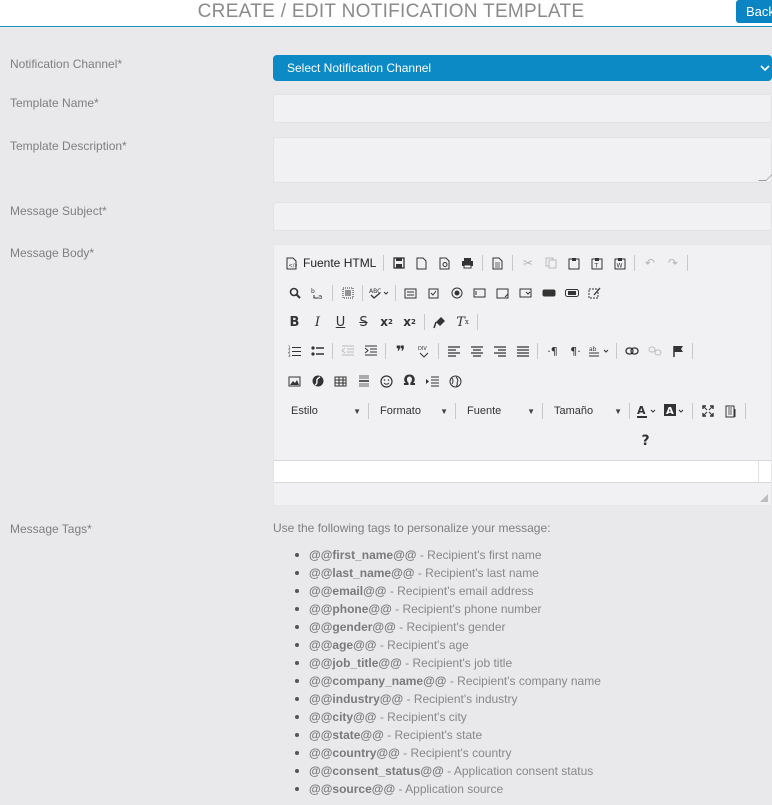 This screenshot has height=805, width=772. I want to click on remove-format-icon: Tx, so click(462, 322).